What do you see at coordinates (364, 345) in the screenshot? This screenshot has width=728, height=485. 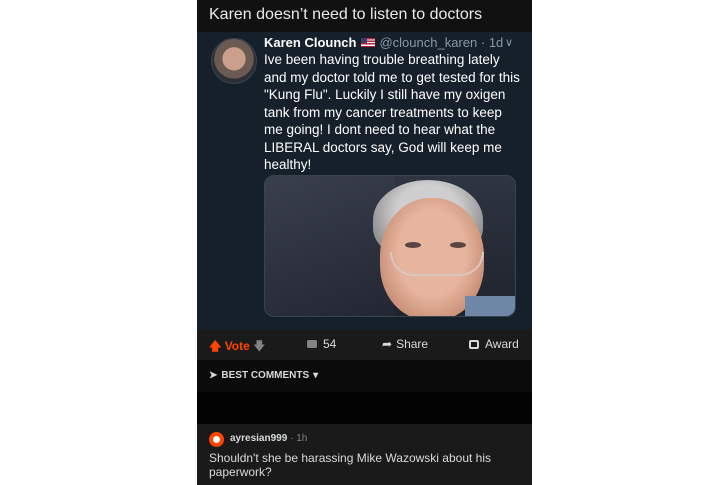 I see `post-actions-bar: 🡅 Vote 🡇 54 ➦ Share Award` at bounding box center [364, 345].